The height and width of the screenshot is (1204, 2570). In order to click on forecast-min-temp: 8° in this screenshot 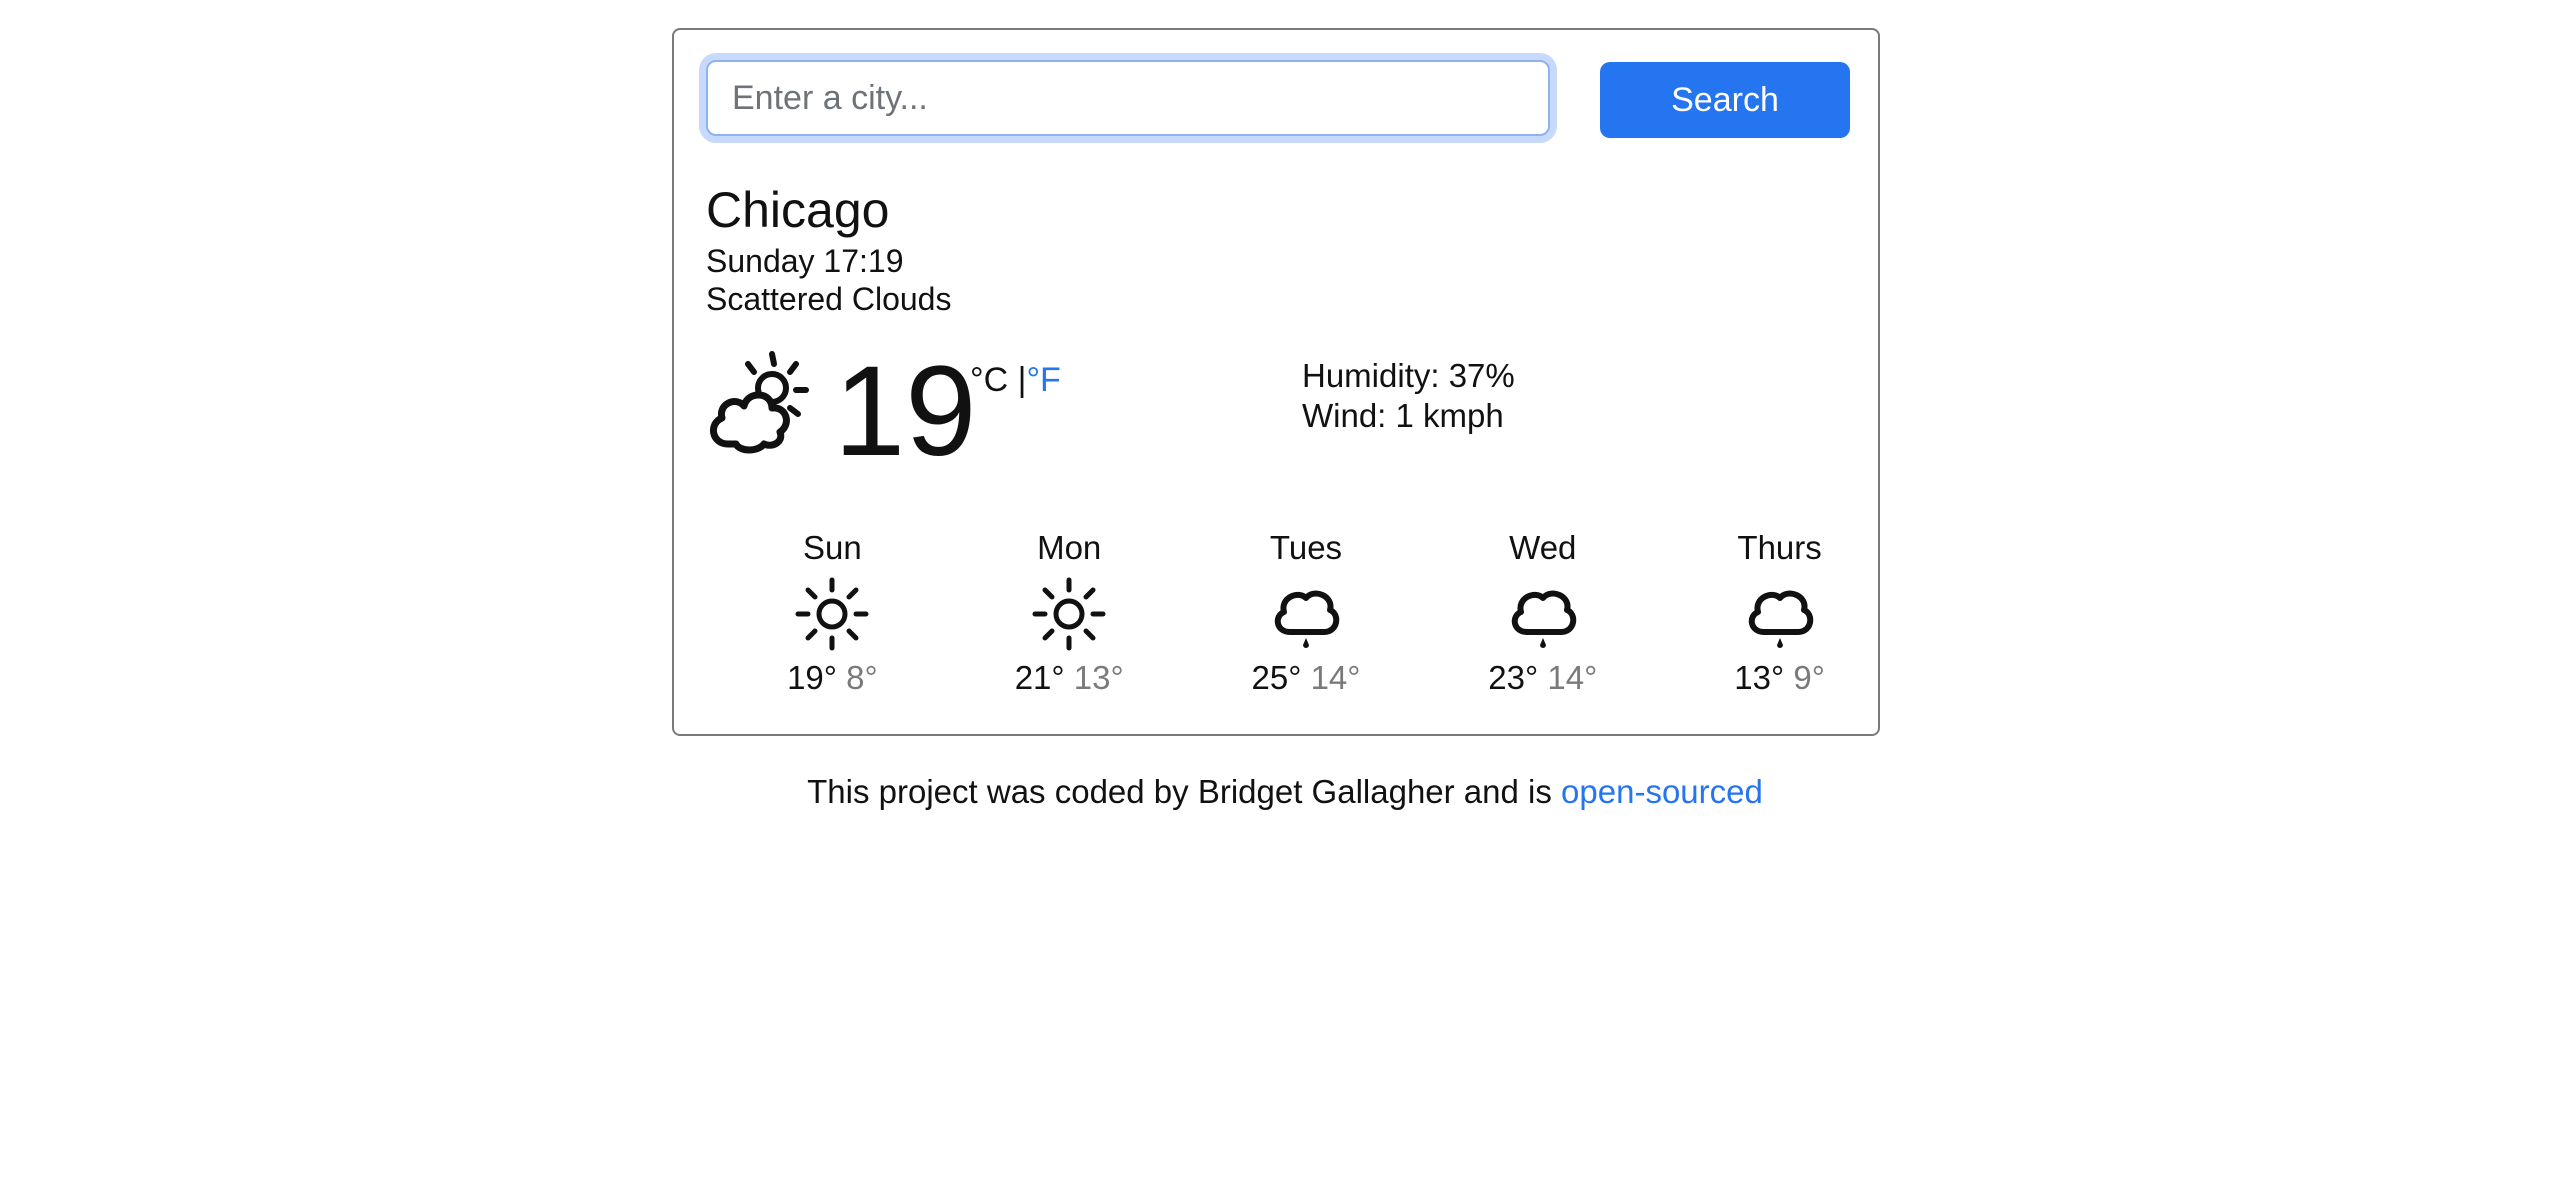, I will do `click(862, 677)`.